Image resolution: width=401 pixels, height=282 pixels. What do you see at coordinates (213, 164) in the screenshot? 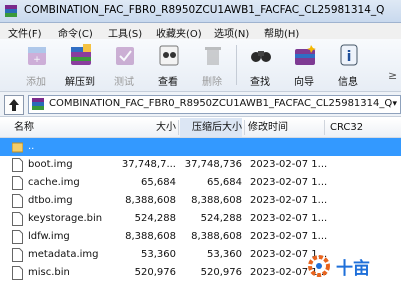
I see `file-packed-size: 37,748,736` at bounding box center [213, 164].